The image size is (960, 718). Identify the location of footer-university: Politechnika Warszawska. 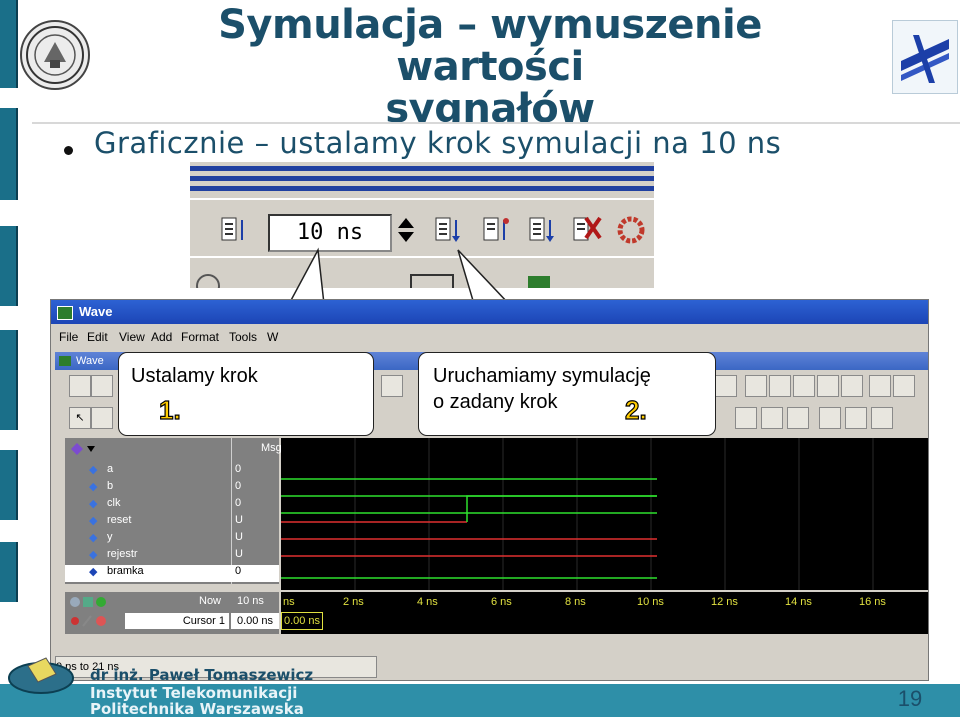
(197, 709).